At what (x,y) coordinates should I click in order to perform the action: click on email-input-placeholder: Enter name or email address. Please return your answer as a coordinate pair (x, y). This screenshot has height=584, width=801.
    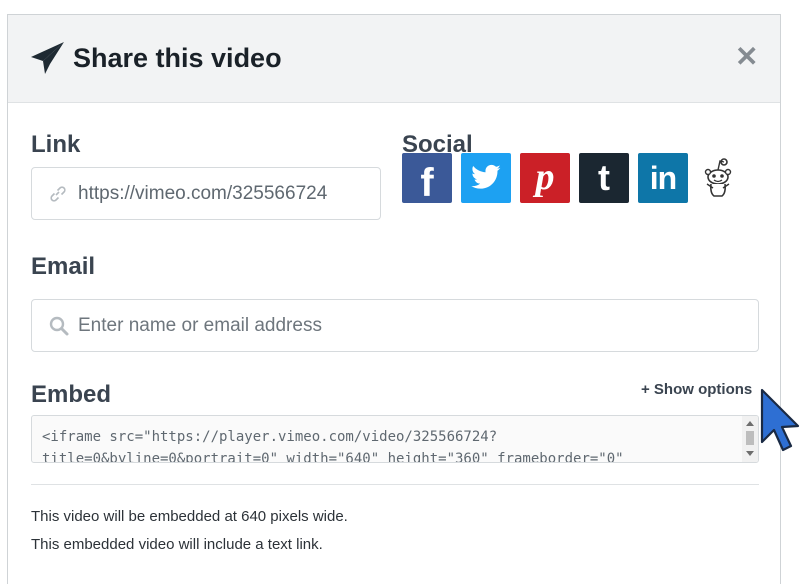
    Looking at the image, I should click on (200, 325).